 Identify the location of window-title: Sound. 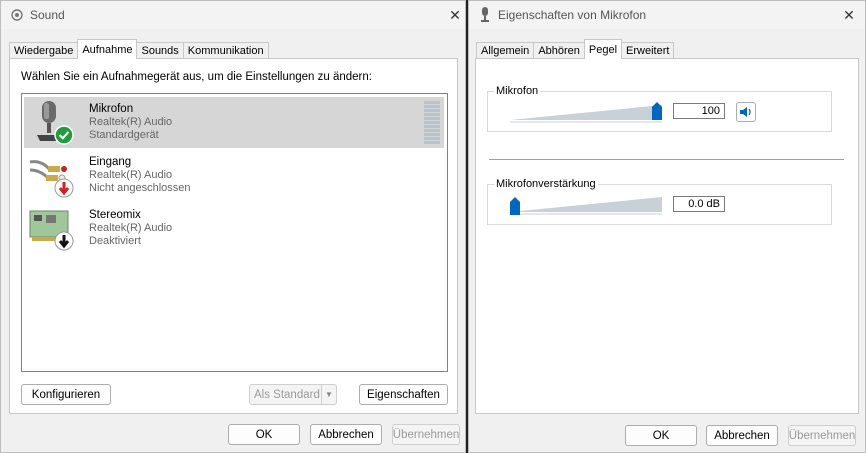
(47, 15).